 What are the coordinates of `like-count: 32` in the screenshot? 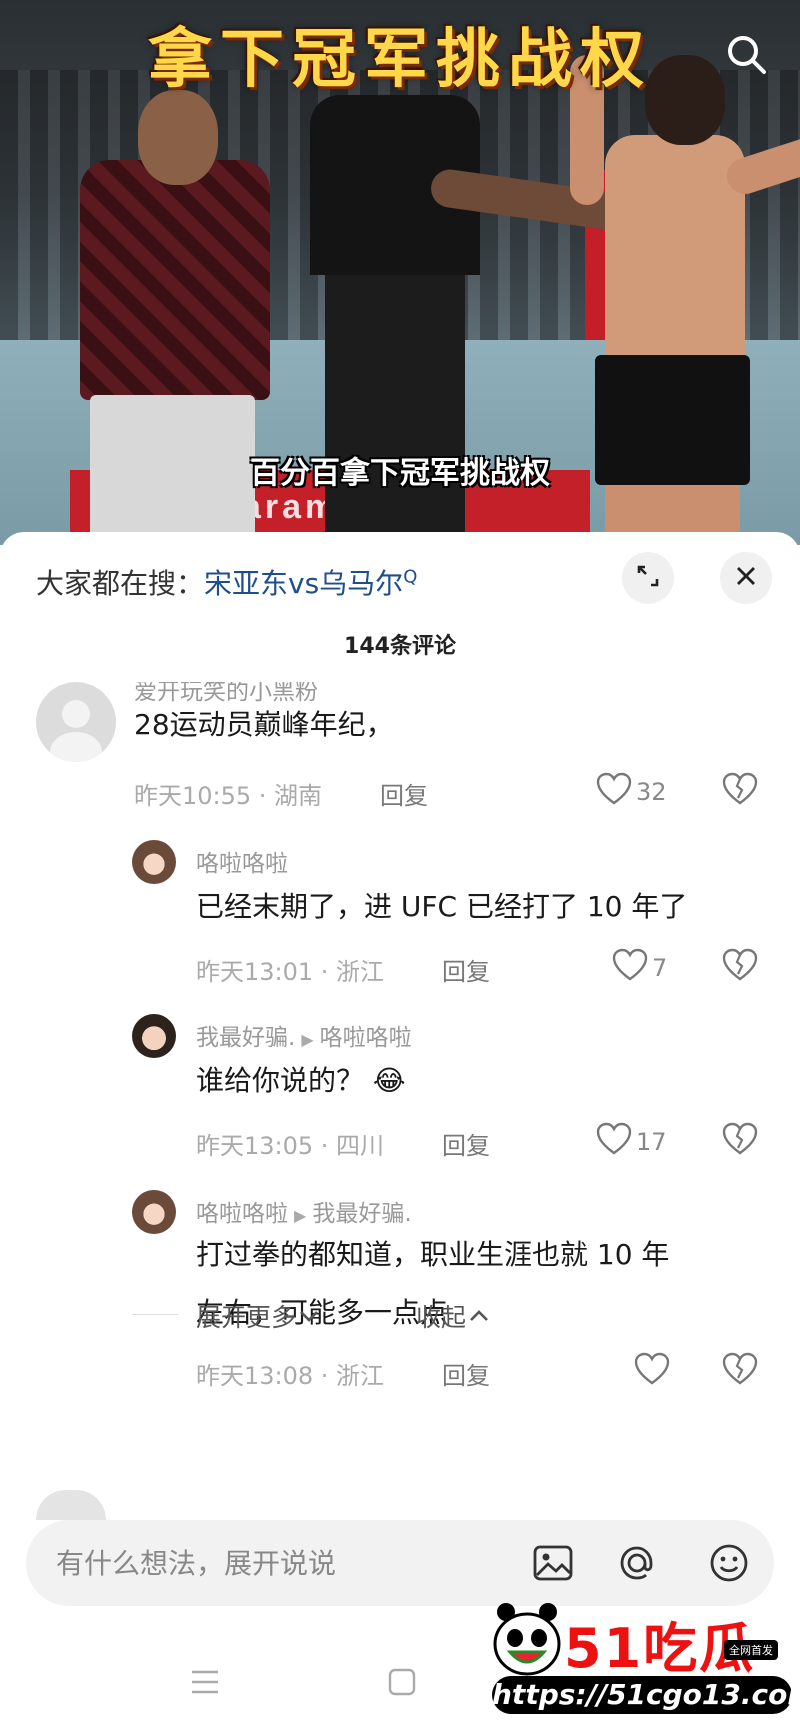 It's located at (651, 792).